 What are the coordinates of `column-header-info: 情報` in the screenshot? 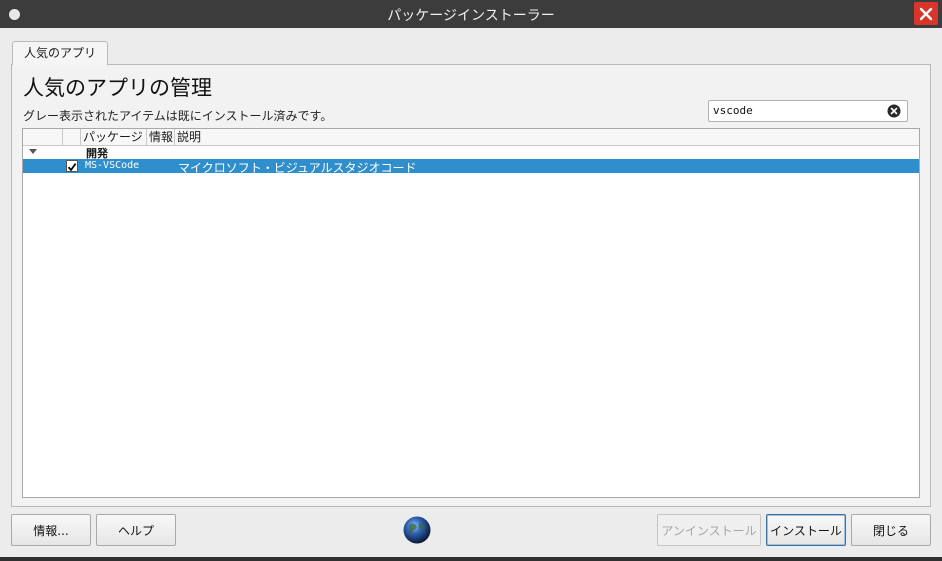 It's located at (161, 137).